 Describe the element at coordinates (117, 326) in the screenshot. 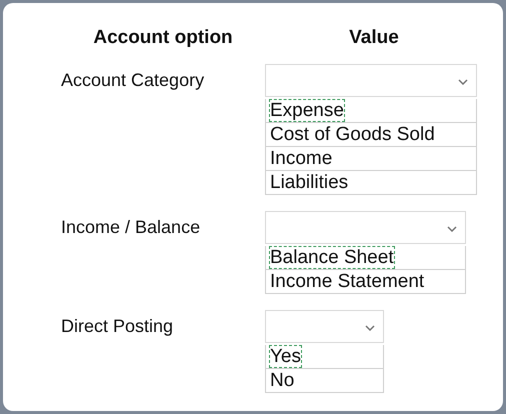

I see `option-label: Direct Posting` at that location.